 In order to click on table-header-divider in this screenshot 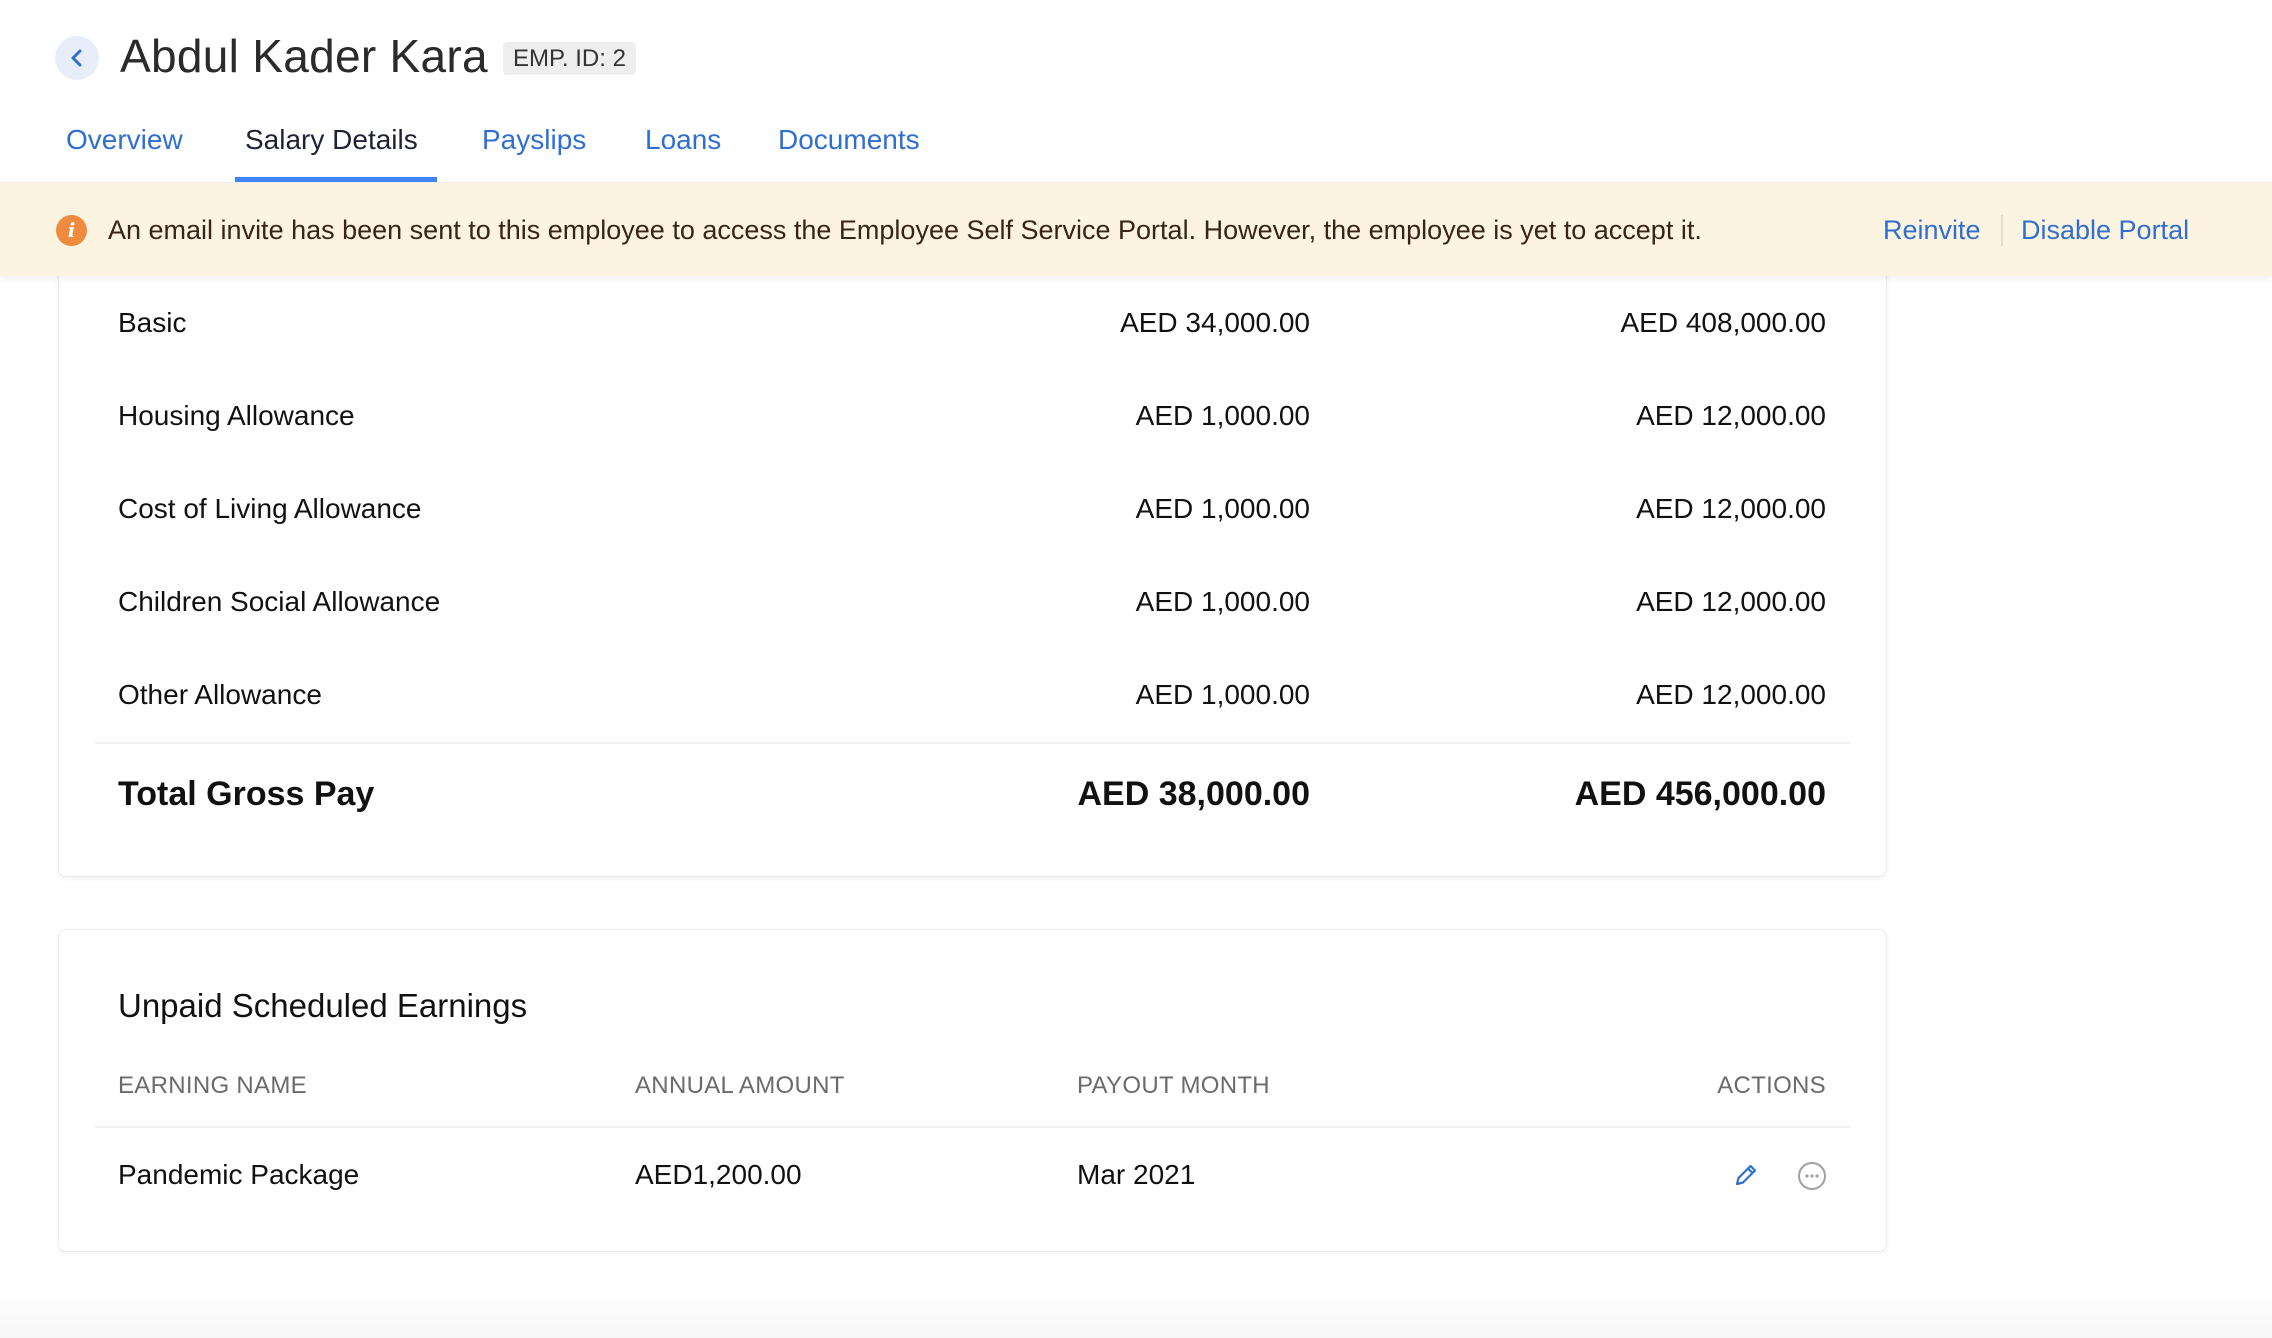, I will do `click(972, 1127)`.